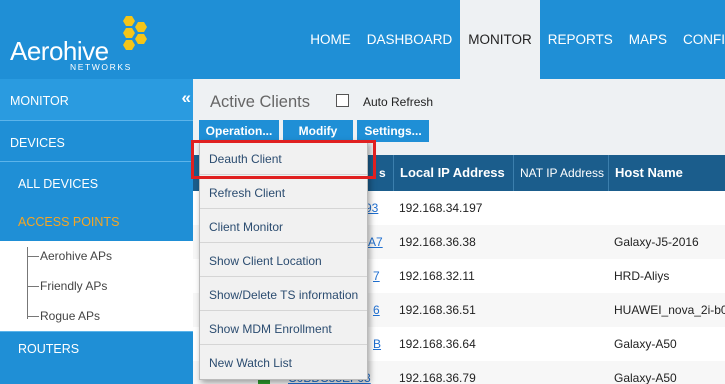 The image size is (725, 384). Describe the element at coordinates (560, 173) in the screenshot. I see `column-header-nat-ip: NAT IP Address` at that location.